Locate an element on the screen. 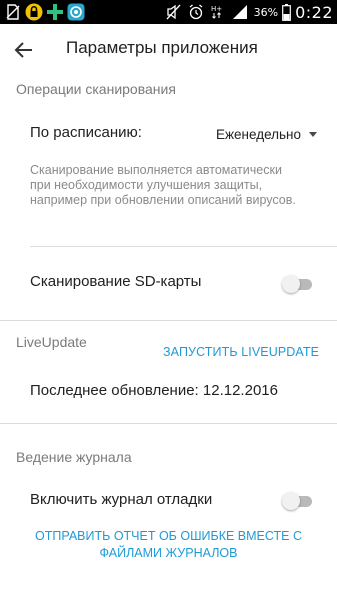 The image size is (337, 600). scan-section-header: Операции сканирования is located at coordinates (96, 89).